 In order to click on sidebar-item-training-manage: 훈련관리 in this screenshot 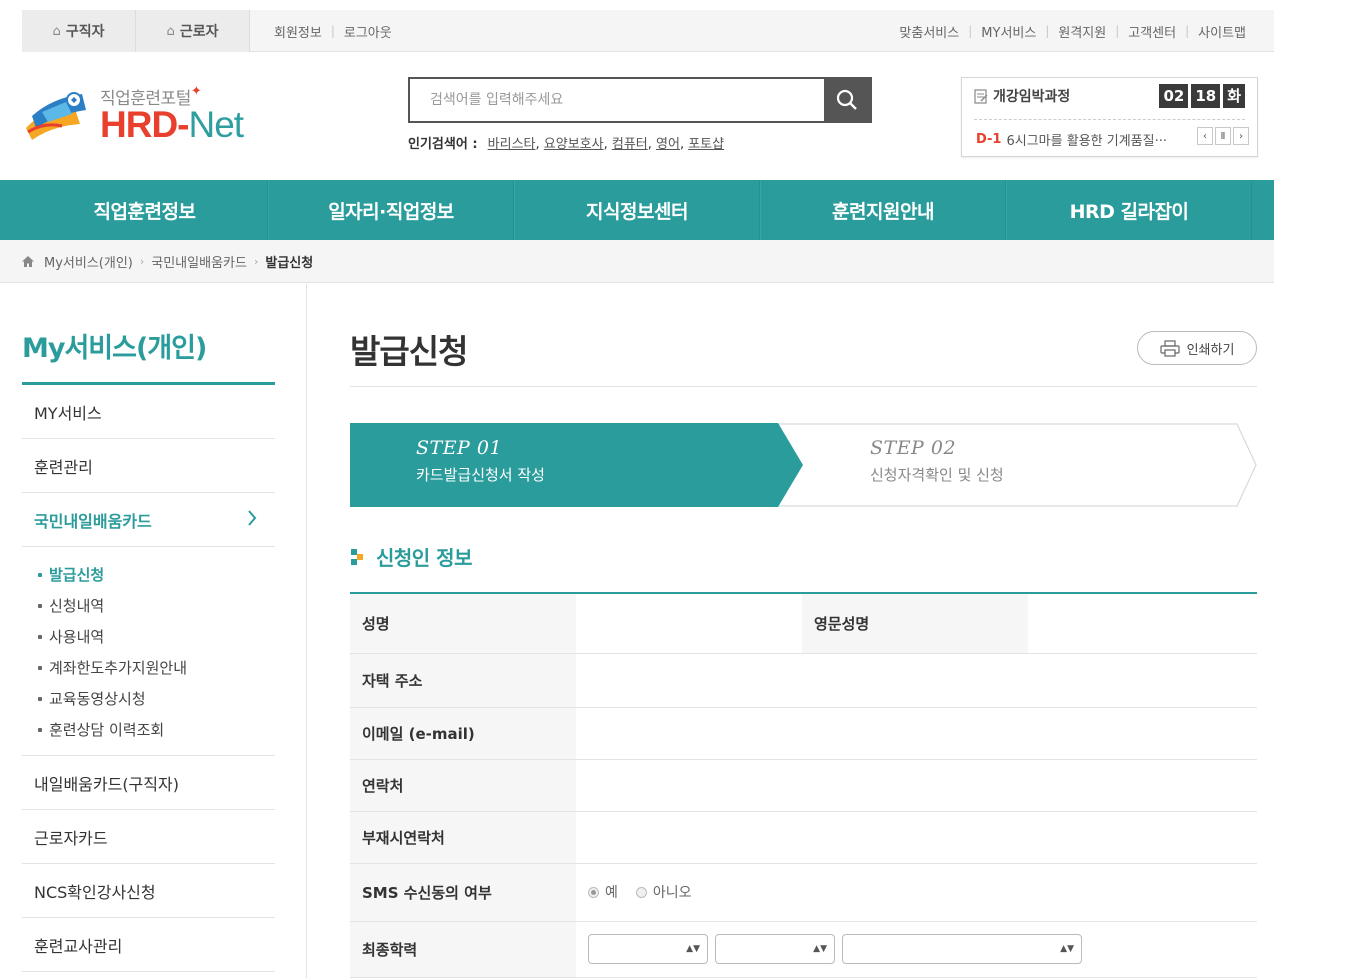, I will do `click(148, 466)`.